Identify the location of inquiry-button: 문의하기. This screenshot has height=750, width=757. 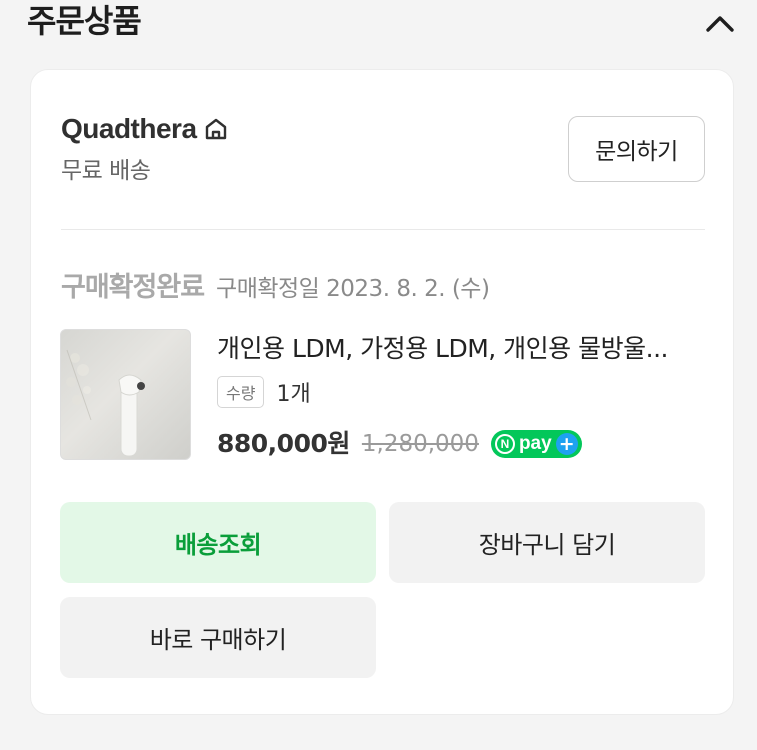
(636, 149).